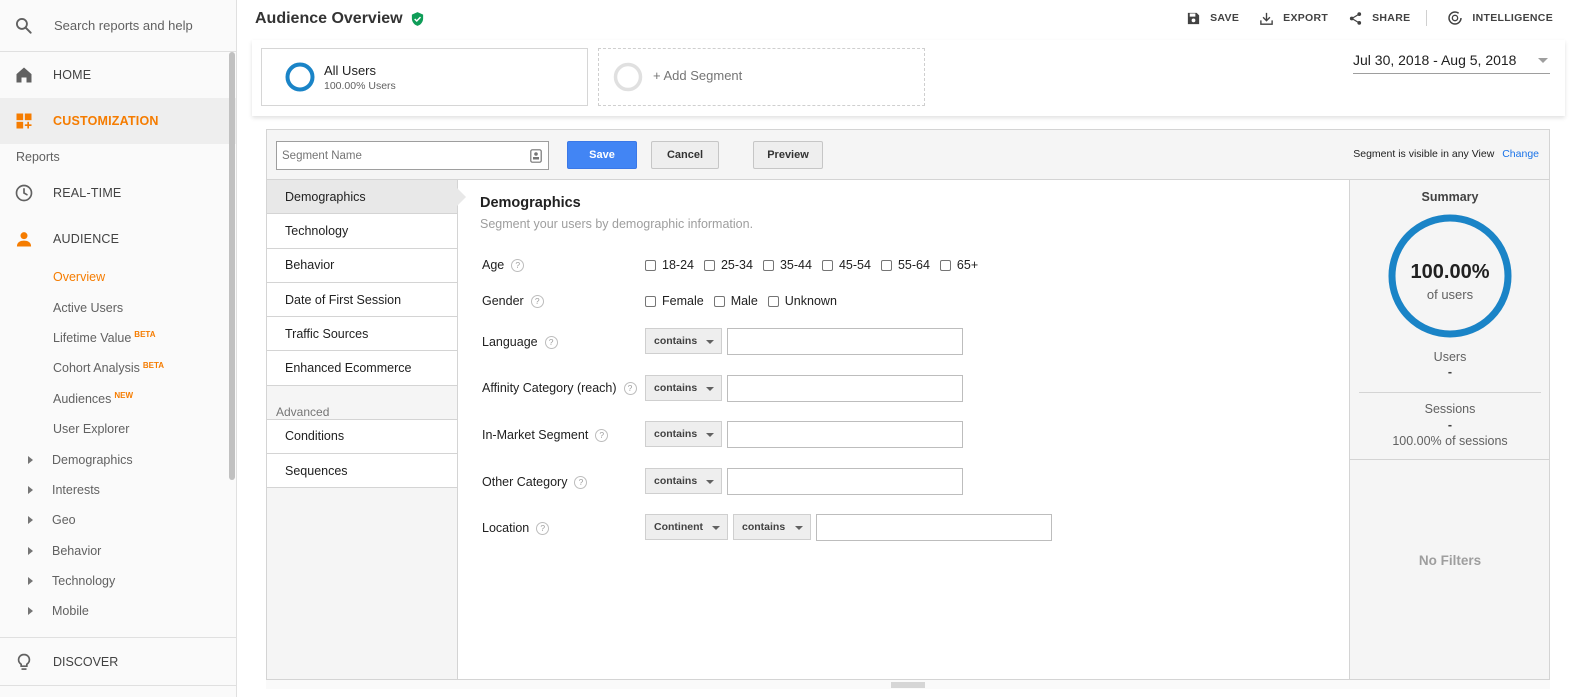 This screenshot has height=697, width=1580. I want to click on sidebar-search: Search reports and help, so click(118, 26).